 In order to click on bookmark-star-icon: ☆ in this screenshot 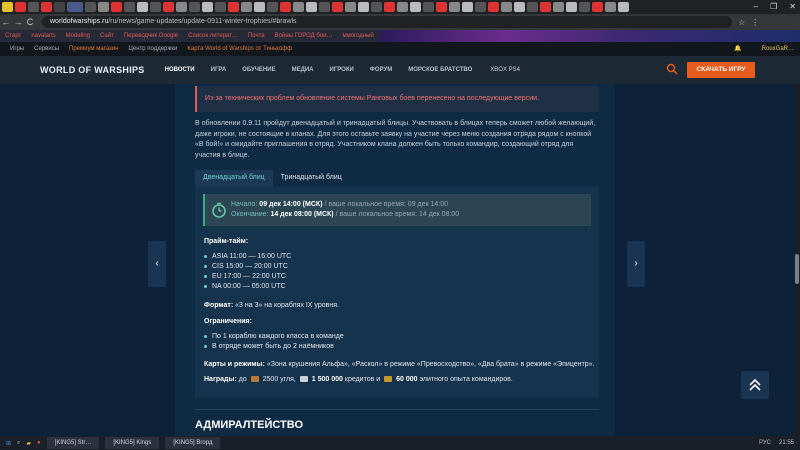, I will do `click(741, 22)`.